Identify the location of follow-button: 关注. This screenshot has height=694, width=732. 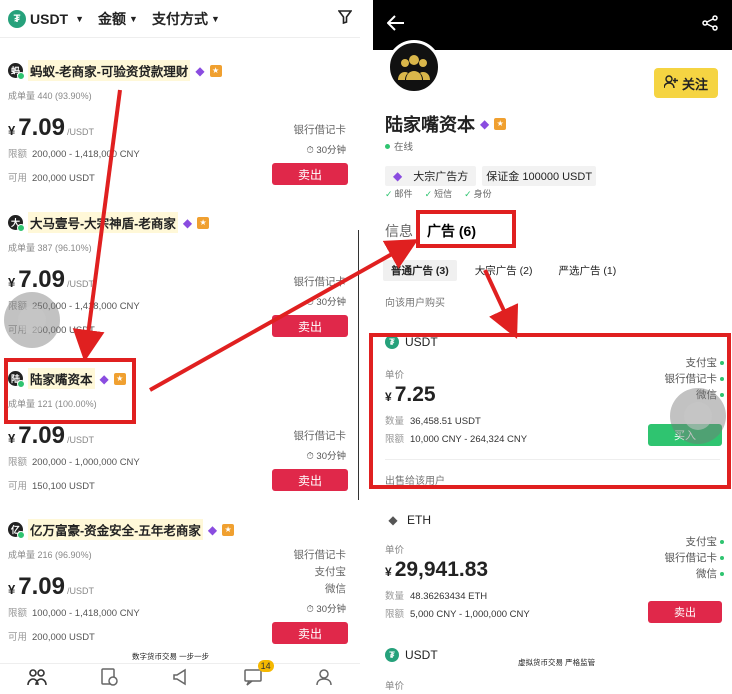
(686, 83).